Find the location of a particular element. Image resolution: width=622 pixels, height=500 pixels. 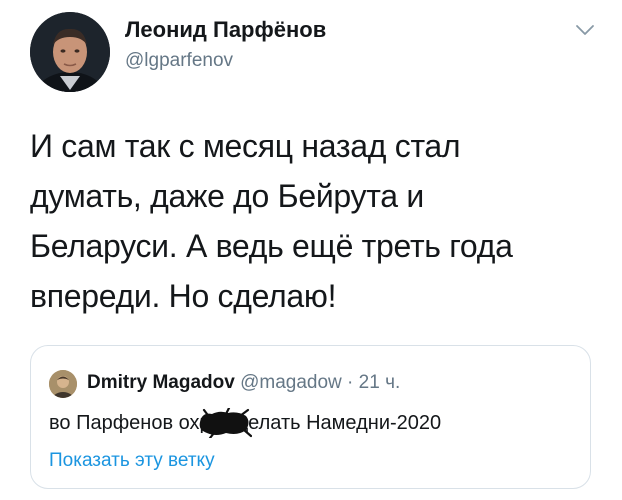

author-avatar is located at coordinates (70, 52).